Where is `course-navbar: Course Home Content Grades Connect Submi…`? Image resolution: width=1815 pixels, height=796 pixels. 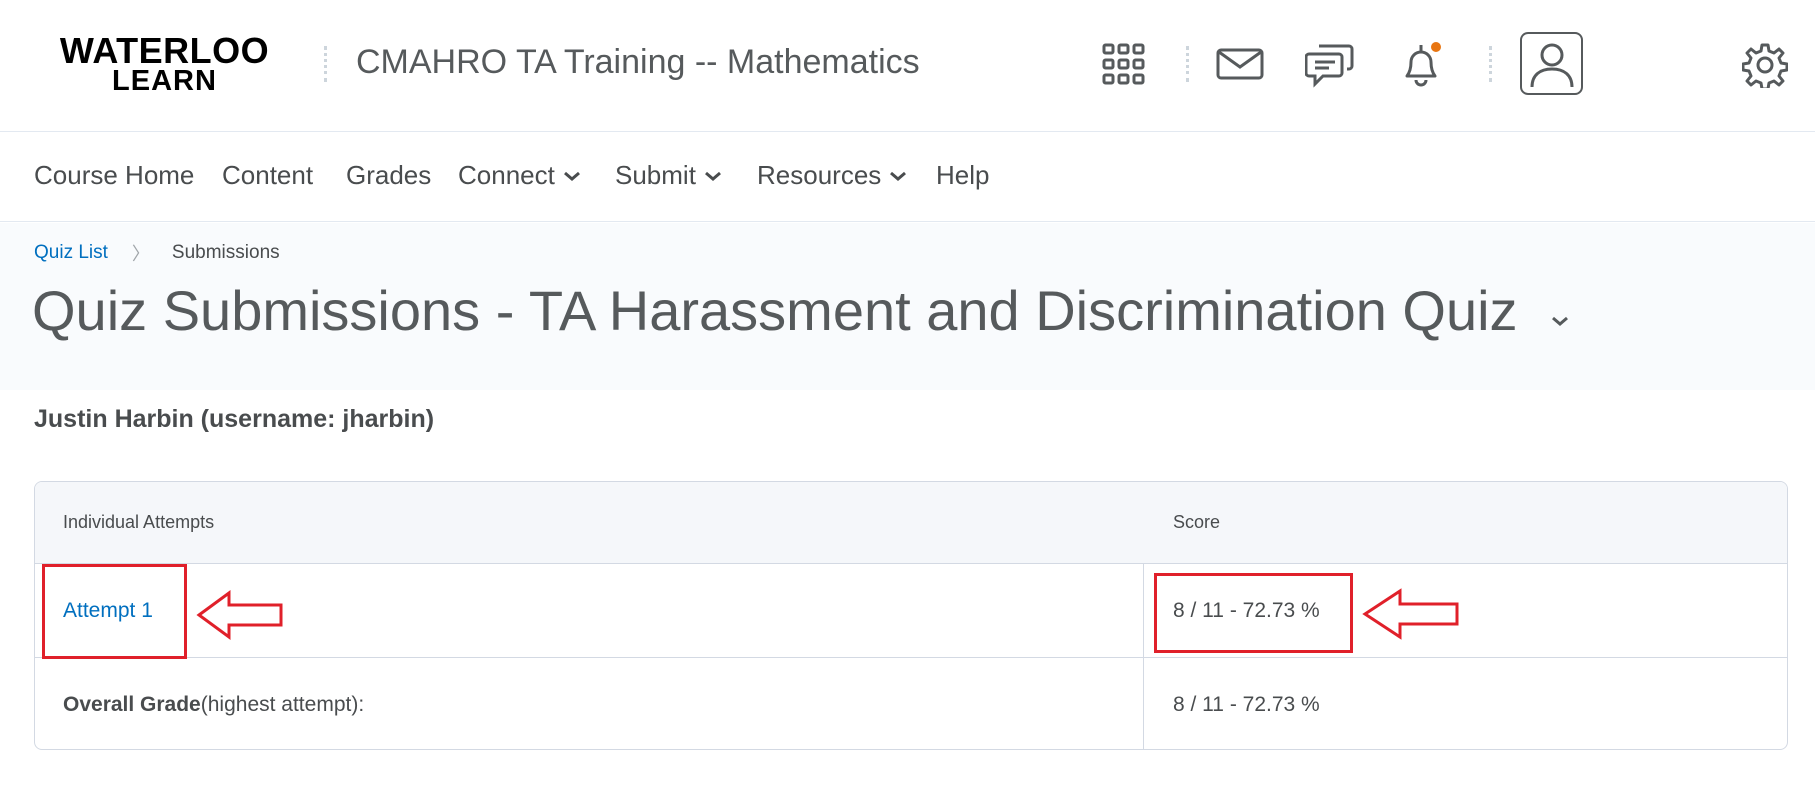 course-navbar: Course Home Content Grades Connect Submi… is located at coordinates (907, 177).